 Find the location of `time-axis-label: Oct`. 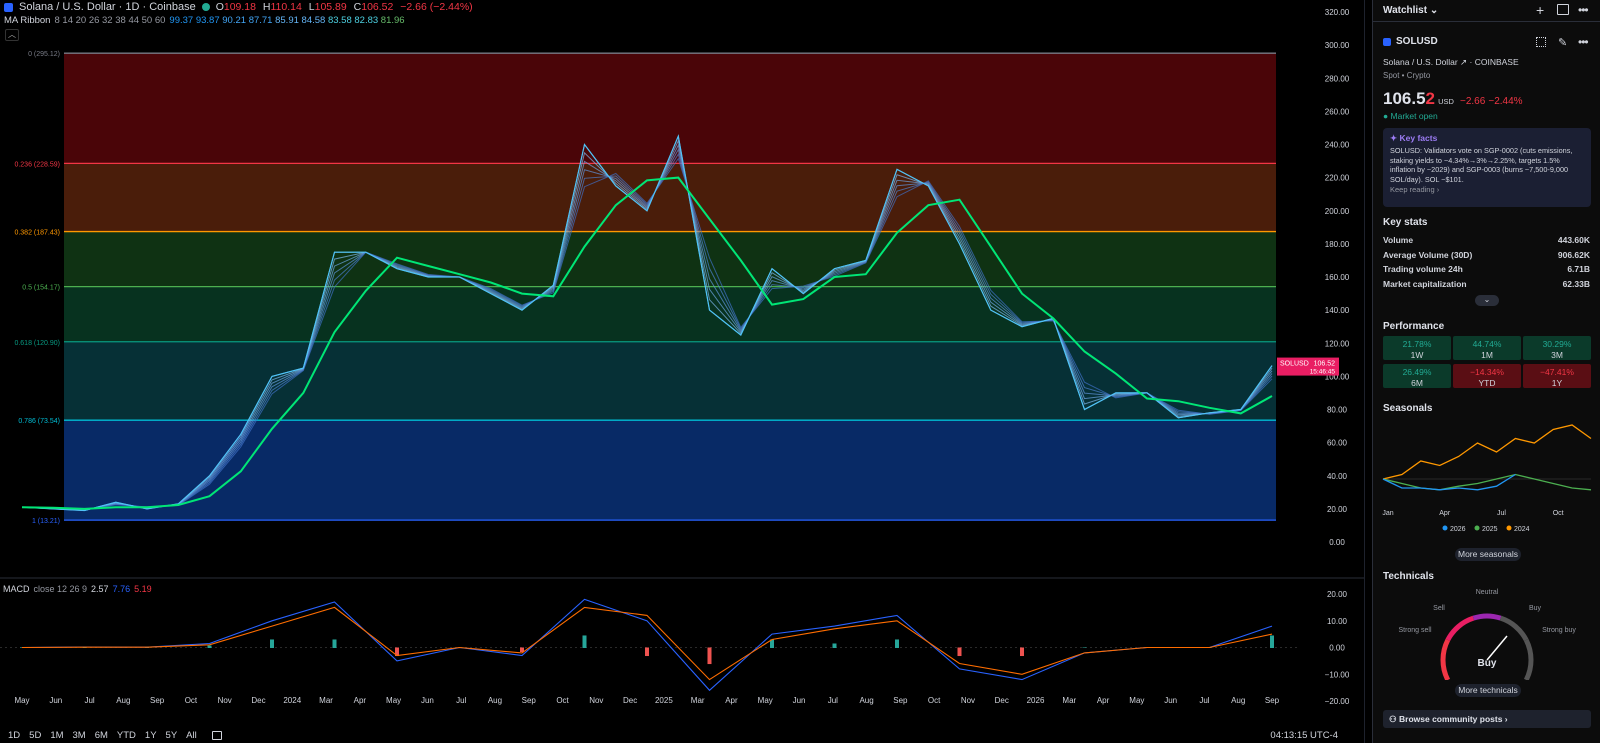

time-axis-label: Oct is located at coordinates (562, 700).